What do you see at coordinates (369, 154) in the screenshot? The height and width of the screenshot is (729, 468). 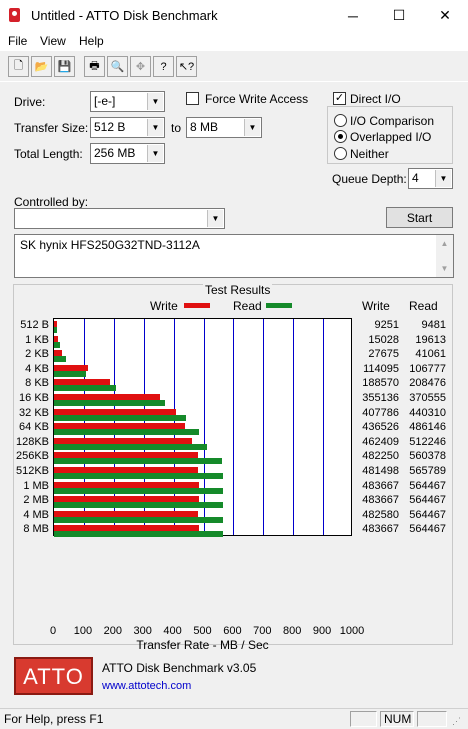 I see `neither-label: Neither` at bounding box center [369, 154].